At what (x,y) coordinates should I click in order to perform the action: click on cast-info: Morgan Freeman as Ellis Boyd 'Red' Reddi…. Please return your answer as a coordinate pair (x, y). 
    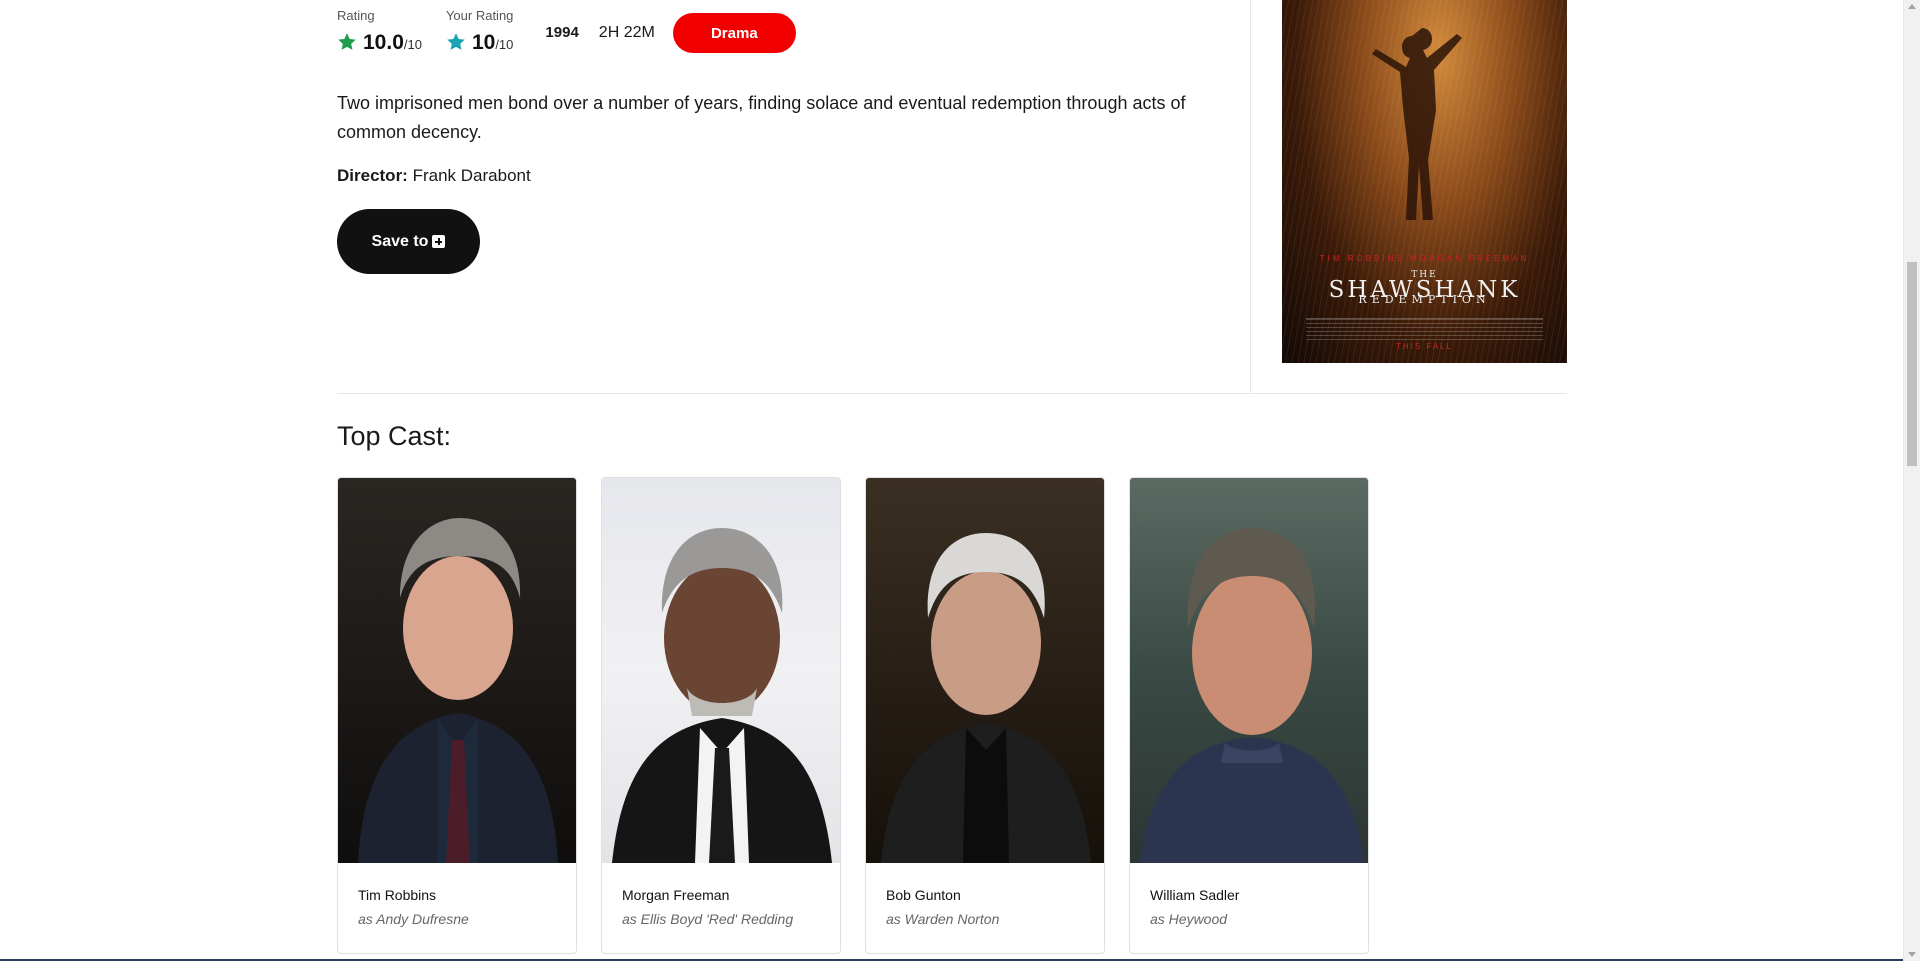
    Looking at the image, I should click on (721, 895).